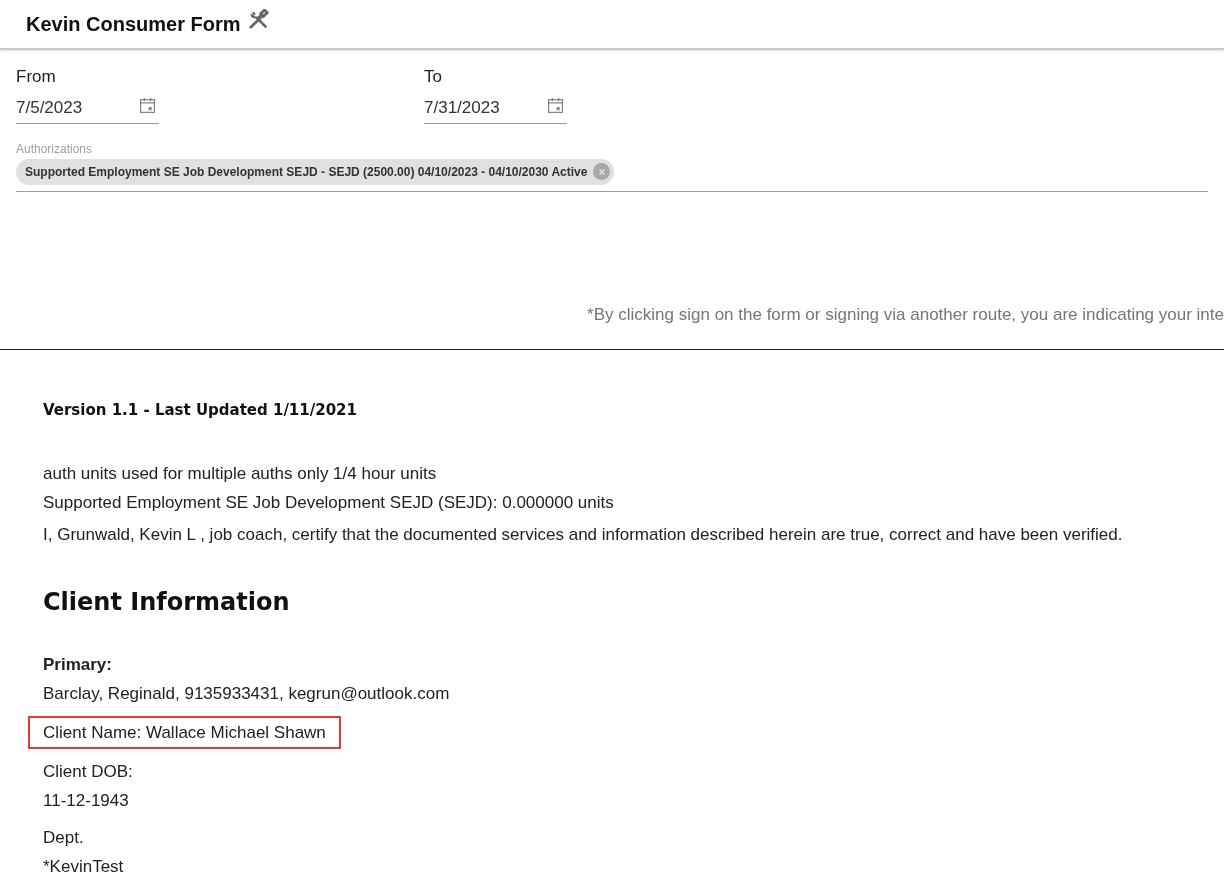 The image size is (1224, 893). I want to click on certification-text: I, Grunwald, Kevin L , job coach, certify that the documented services and information described herein are true, correct and have been verified., so click(583, 535).